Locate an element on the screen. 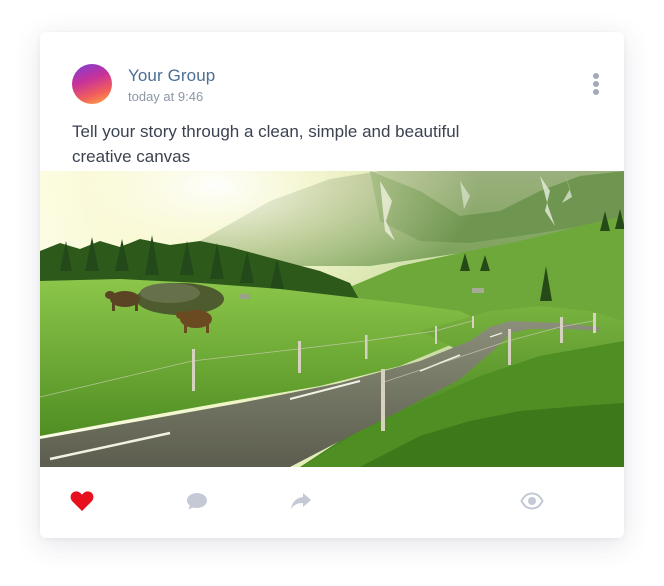 The image size is (664, 586). like-button is located at coordinates (82, 503).